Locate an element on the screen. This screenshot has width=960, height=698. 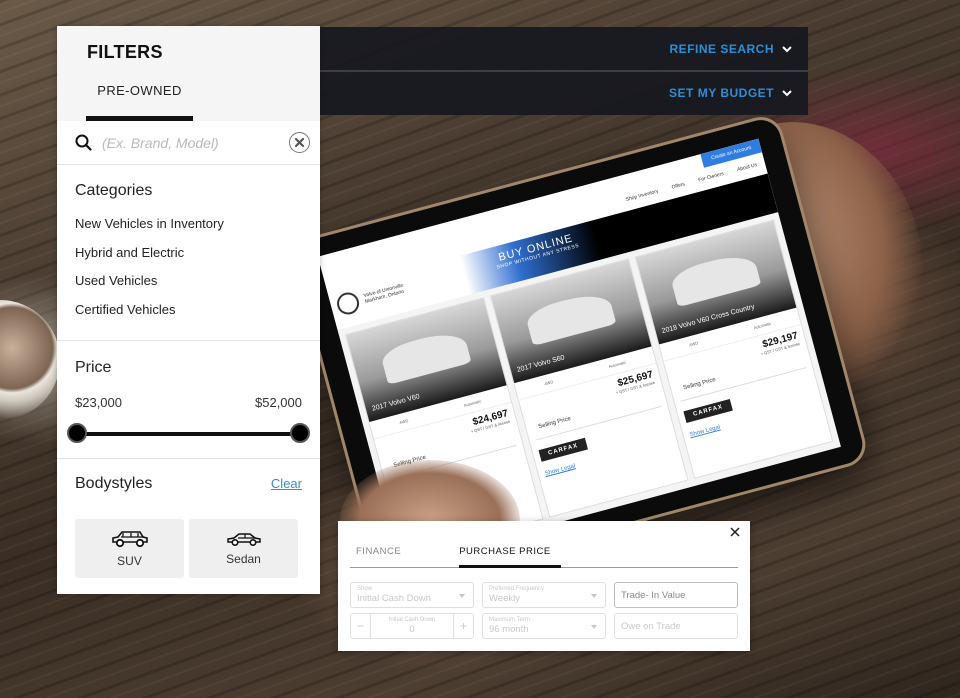
modal-tabs: FINANCE PURCHASE PRICE is located at coordinates (544, 555).